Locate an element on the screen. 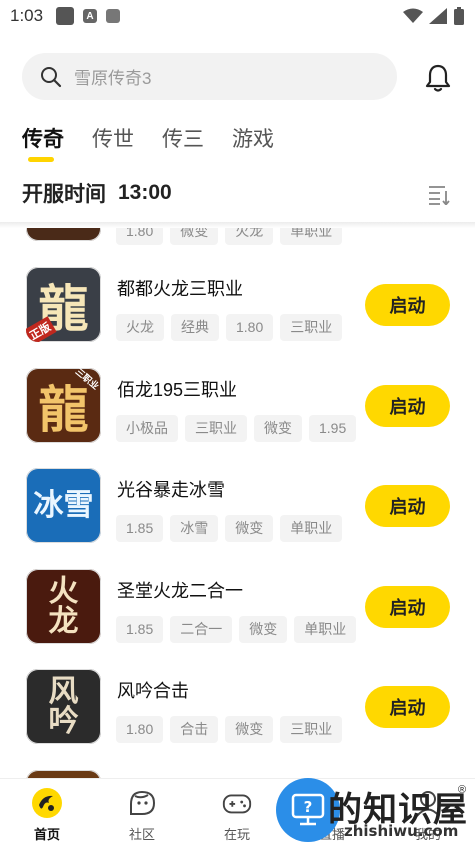 This screenshot has width=475, height=846. nav-community: 社区 is located at coordinates (142, 815).